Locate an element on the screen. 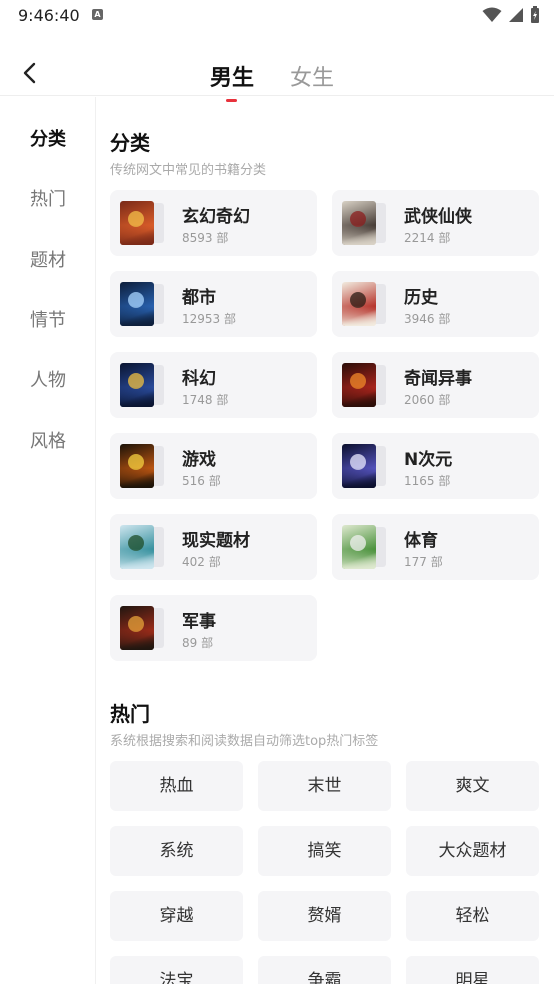 The image size is (554, 984). wifi-icon is located at coordinates (492, 14).